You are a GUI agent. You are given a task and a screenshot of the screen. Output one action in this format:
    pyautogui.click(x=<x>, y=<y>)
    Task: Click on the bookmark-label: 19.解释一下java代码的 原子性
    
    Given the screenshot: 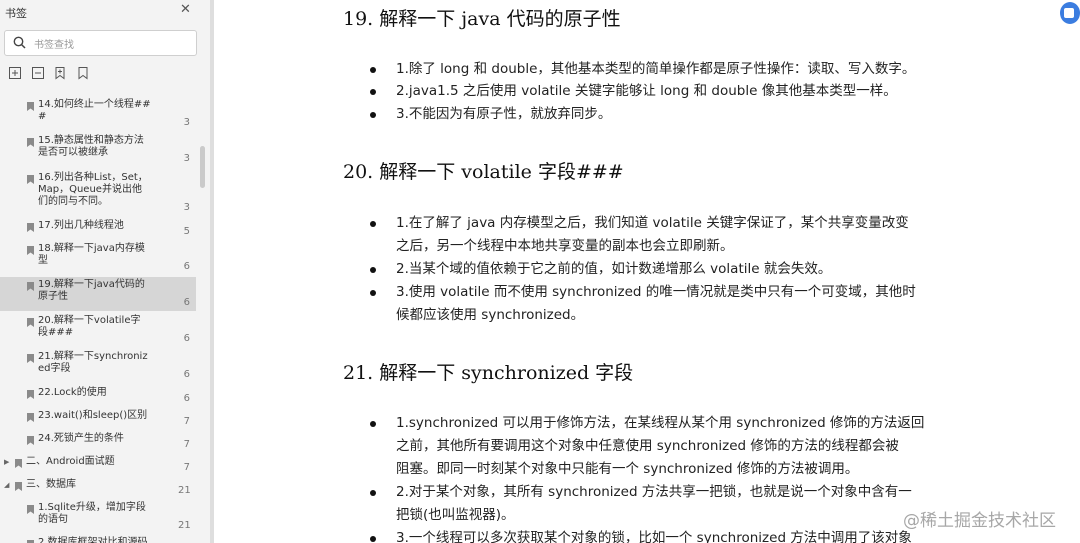 What is the action you would take?
    pyautogui.click(x=91, y=291)
    